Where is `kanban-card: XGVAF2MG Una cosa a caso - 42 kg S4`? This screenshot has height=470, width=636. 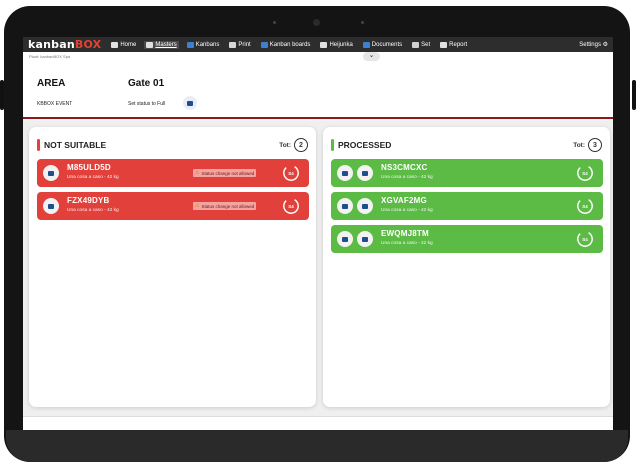 kanban-card: XGVAF2MG Una cosa a caso - 42 kg S4 is located at coordinates (467, 206).